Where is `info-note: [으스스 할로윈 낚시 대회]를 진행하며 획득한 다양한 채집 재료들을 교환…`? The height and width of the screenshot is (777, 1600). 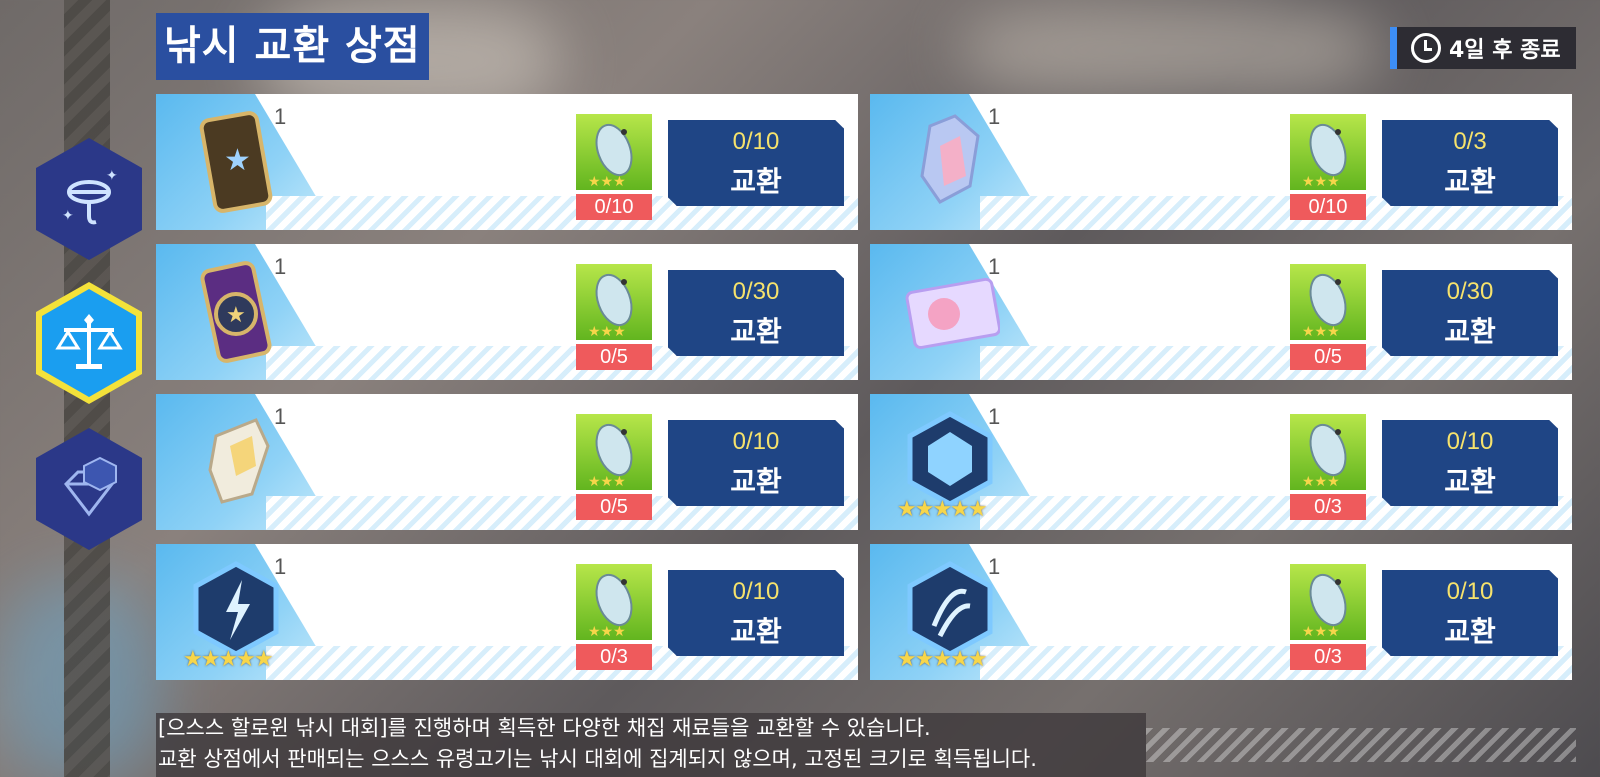
info-note: [으스스 할로윈 낚시 대회]를 진행하며 획득한 다양한 채집 재료들을 교환… is located at coordinates (651, 745).